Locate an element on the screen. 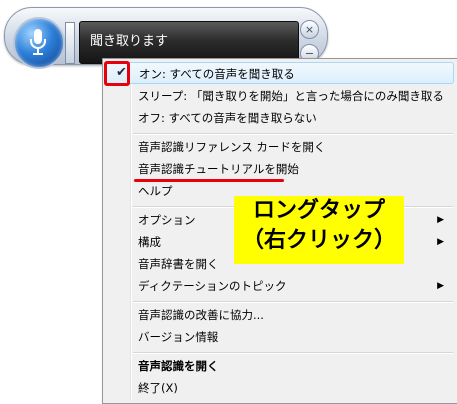 This screenshot has width=457, height=404. menu-item-label: 音声認識チュートリアルを開始 is located at coordinates (218, 169).